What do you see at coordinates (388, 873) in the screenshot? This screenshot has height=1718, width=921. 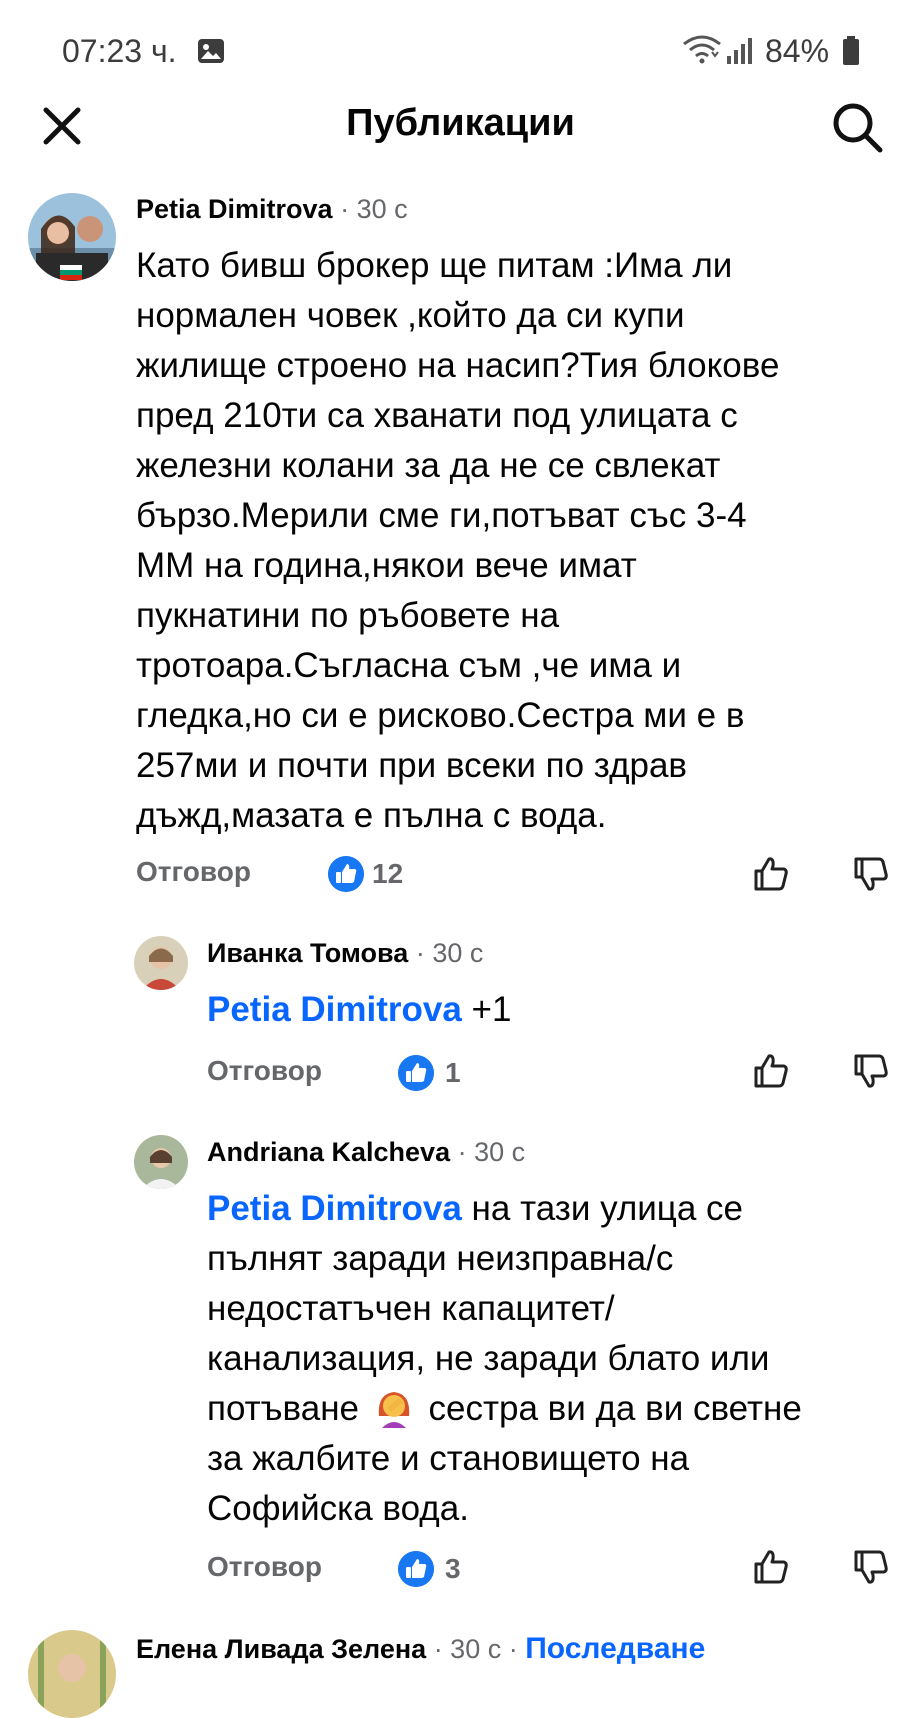 I see `like-count: 12` at bounding box center [388, 873].